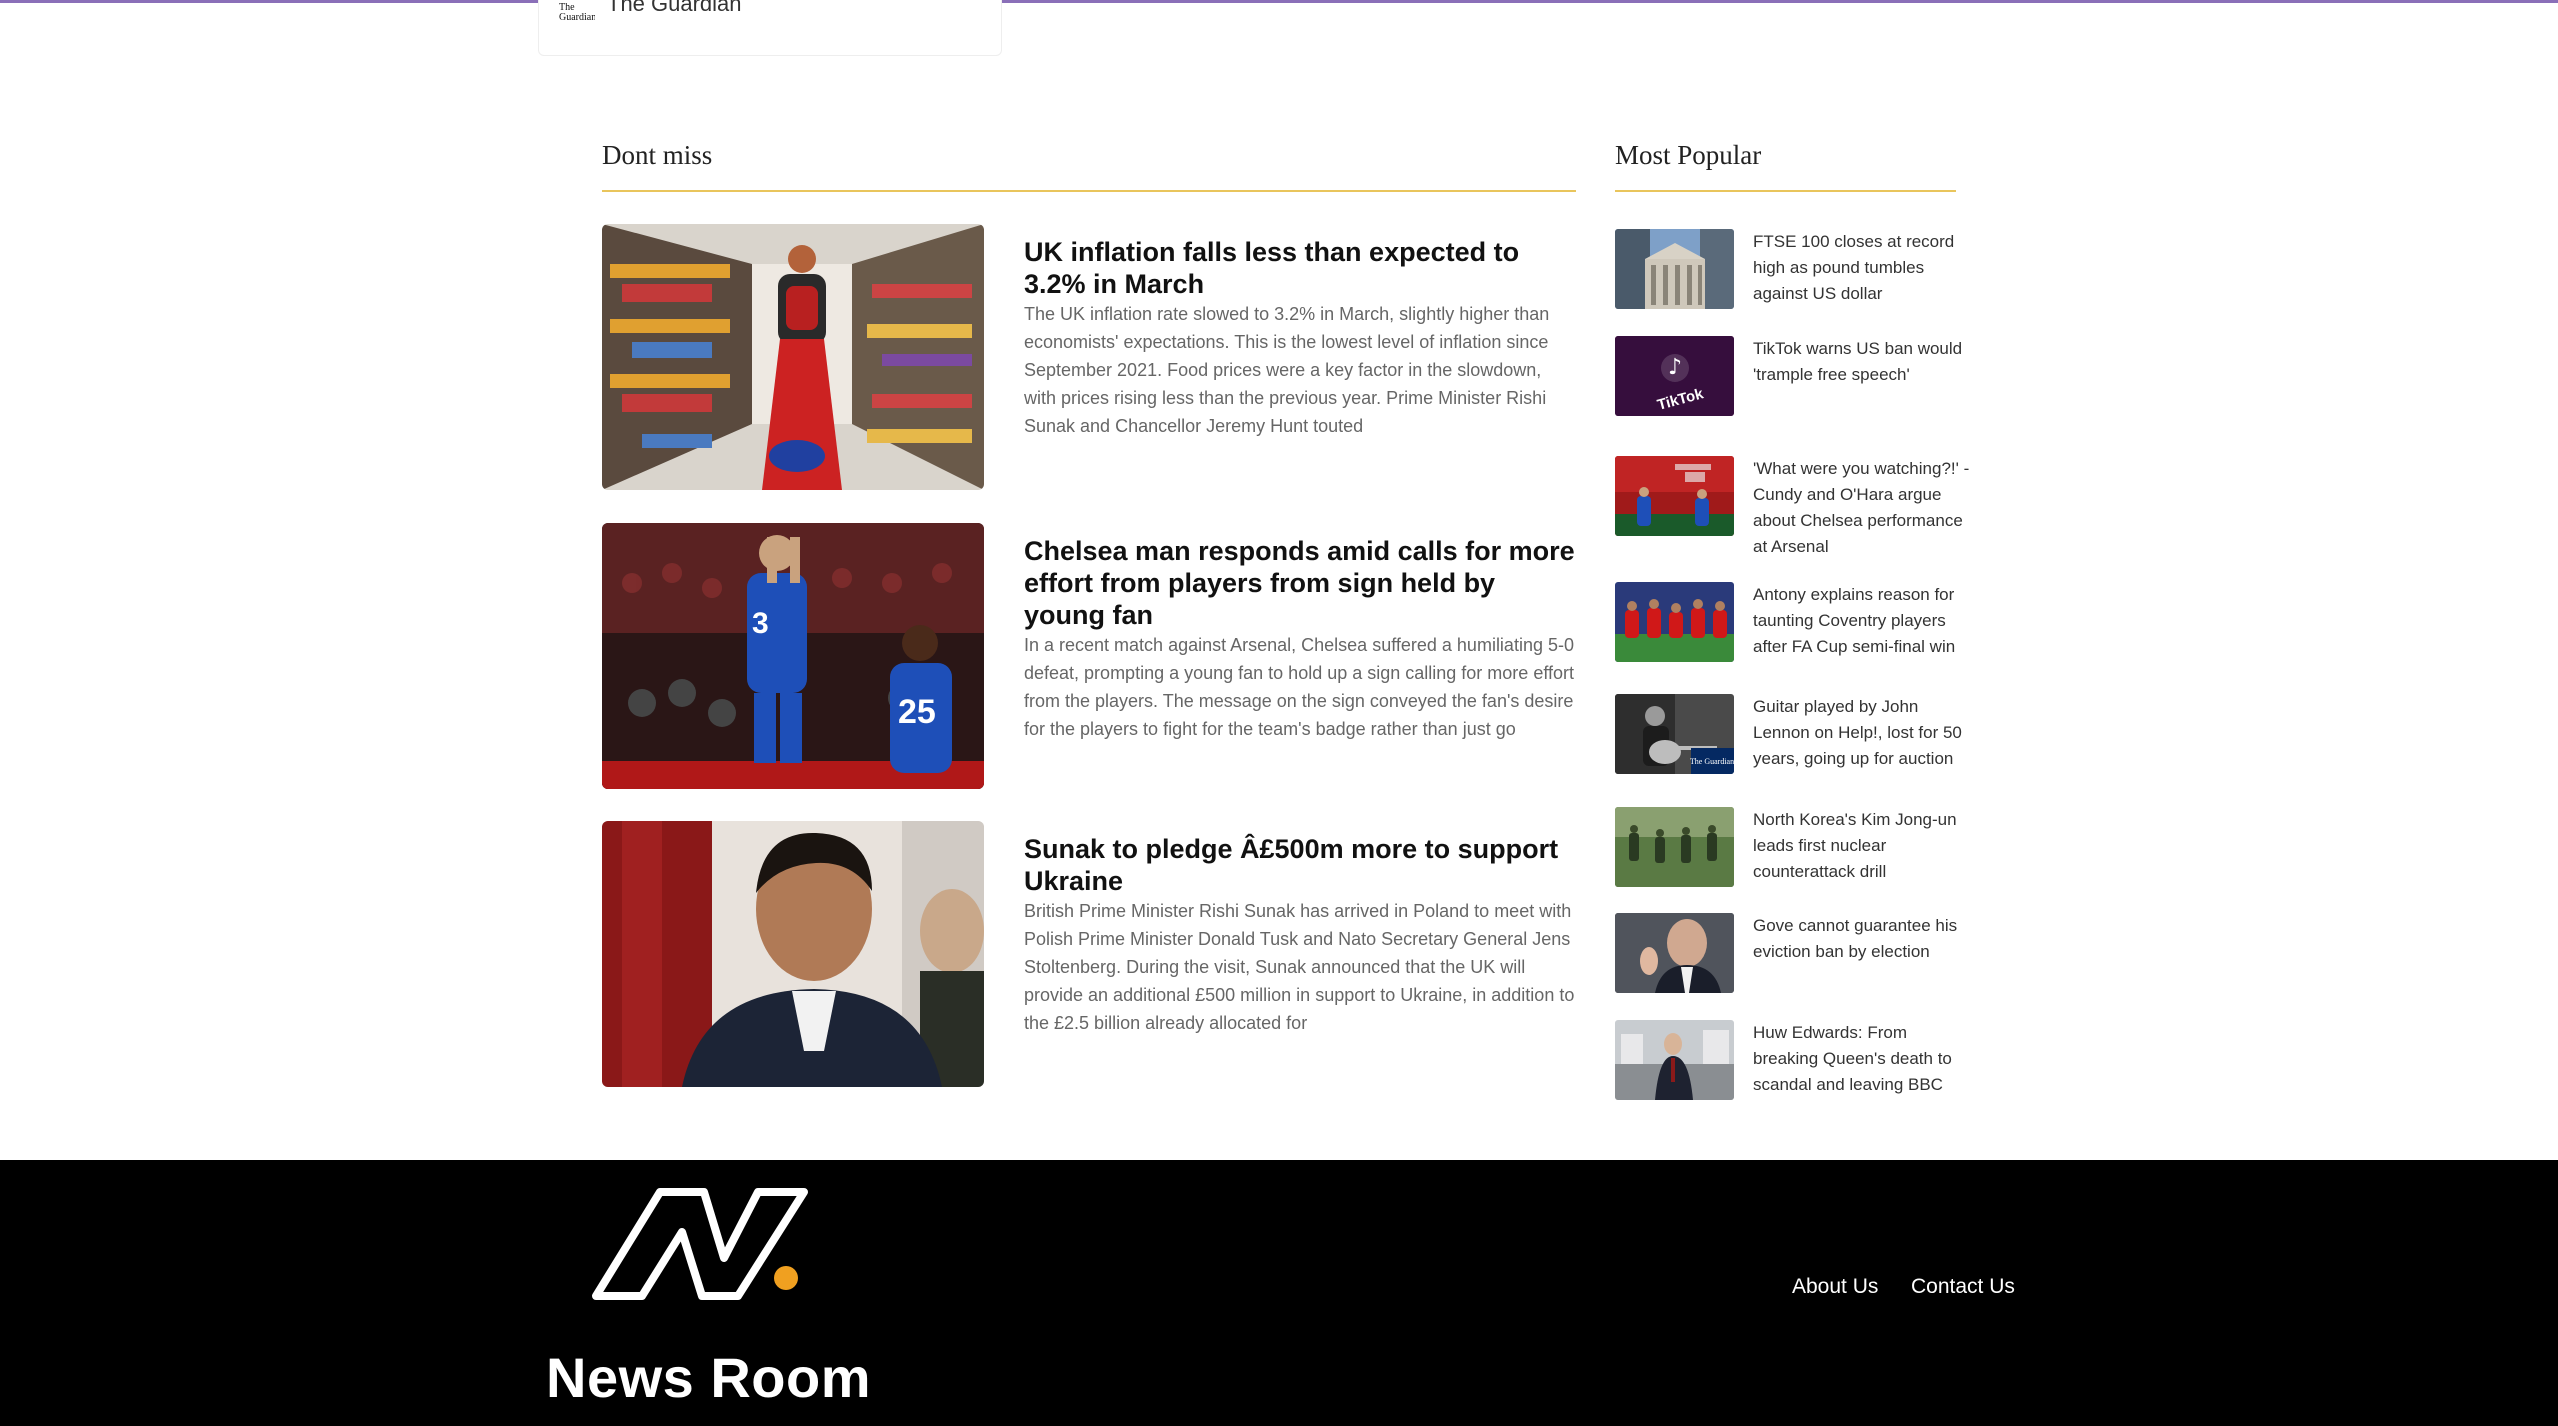 The height and width of the screenshot is (1426, 2558). I want to click on article-image-sunak, so click(793, 954).